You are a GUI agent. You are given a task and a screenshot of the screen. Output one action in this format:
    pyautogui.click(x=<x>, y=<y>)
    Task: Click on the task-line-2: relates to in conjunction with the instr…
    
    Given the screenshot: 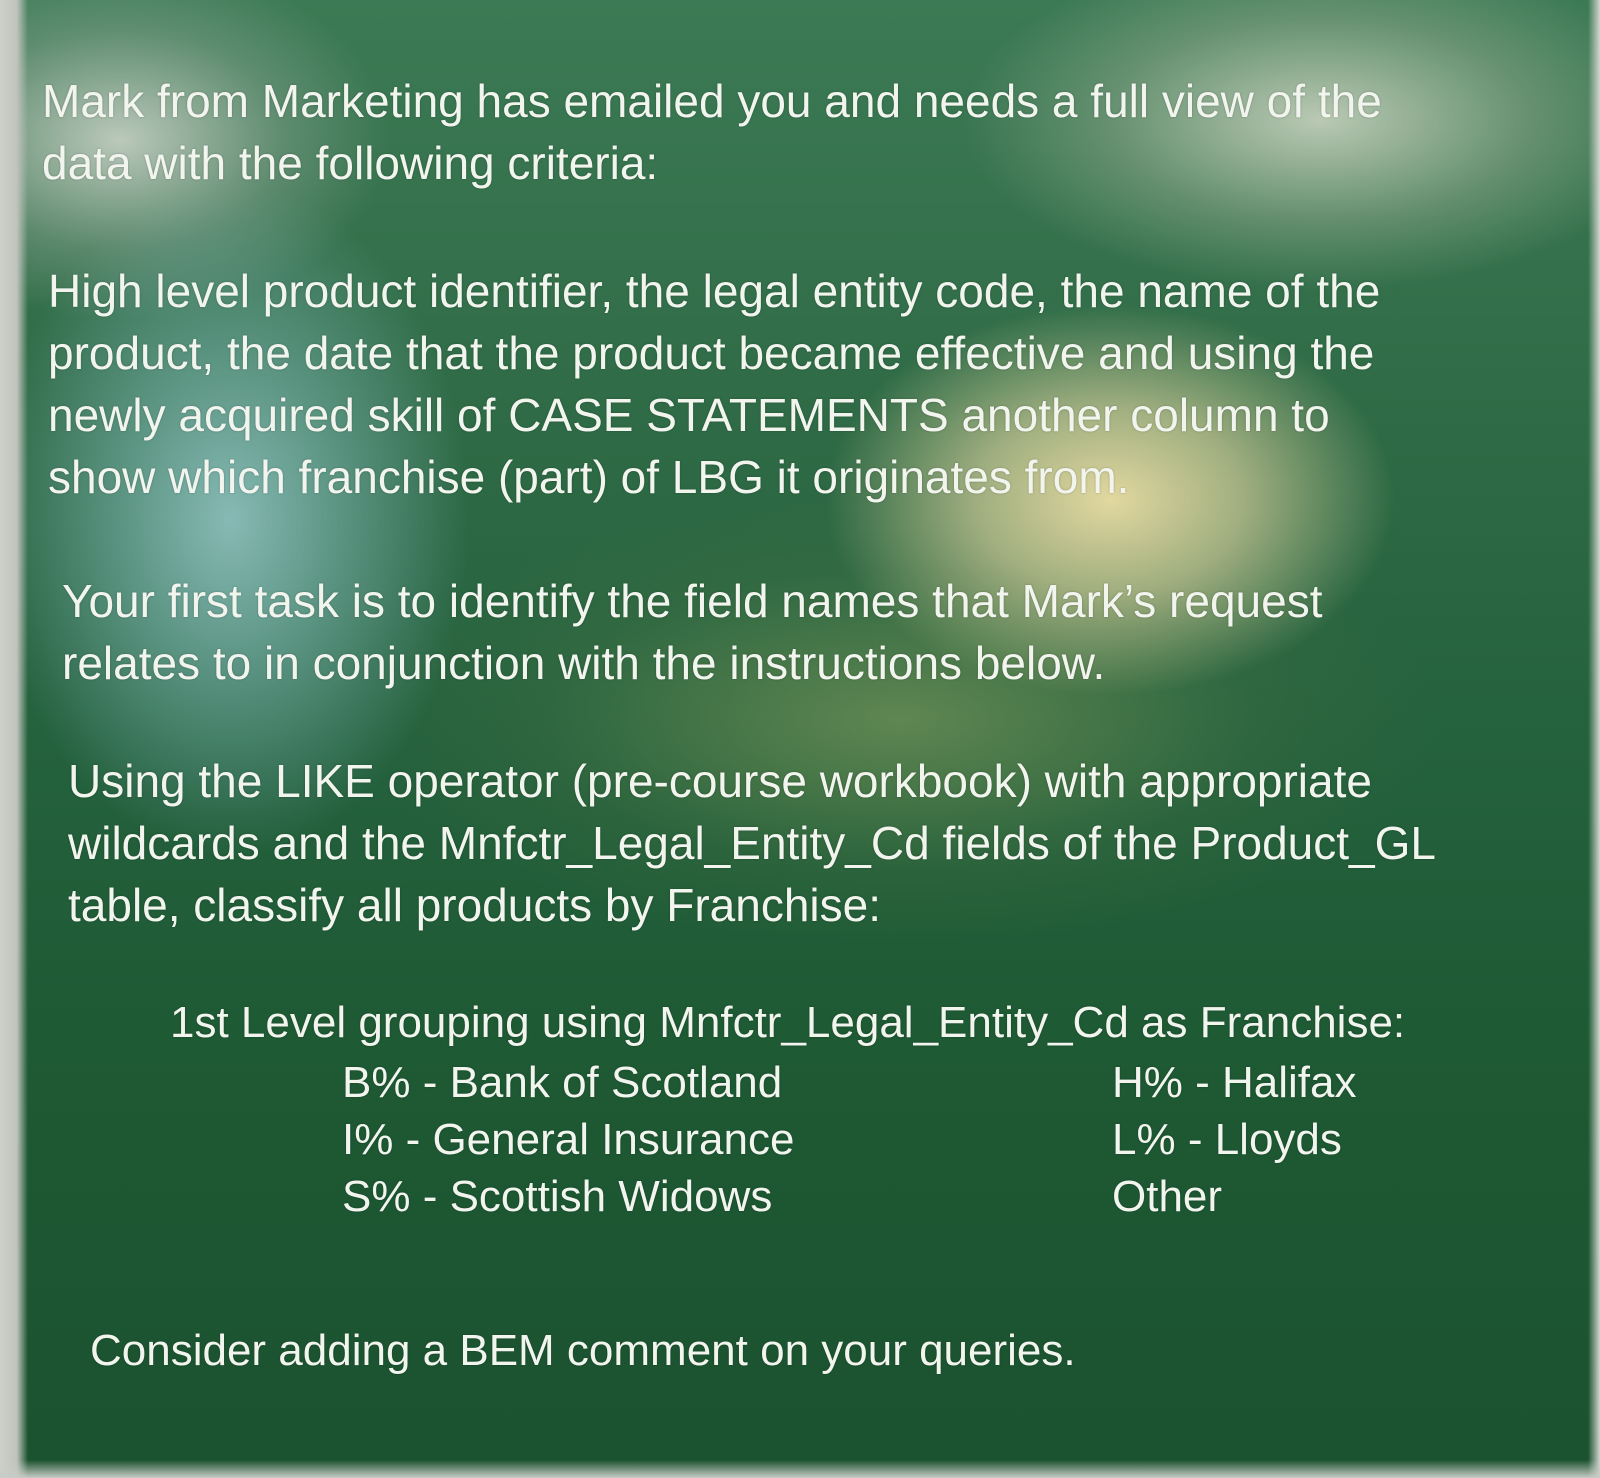 What is the action you would take?
    pyautogui.click(x=584, y=663)
    